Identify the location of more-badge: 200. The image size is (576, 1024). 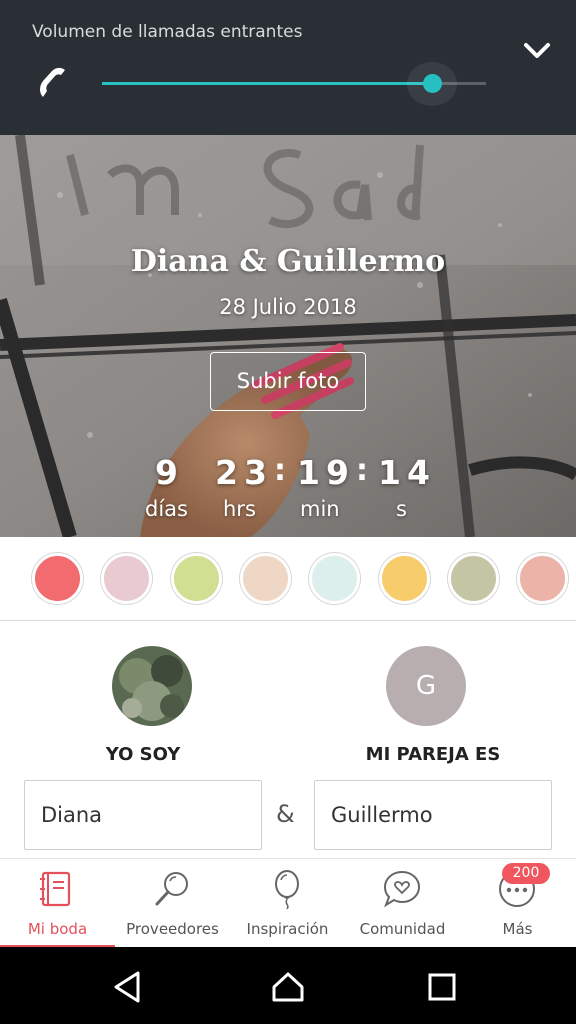
(526, 873).